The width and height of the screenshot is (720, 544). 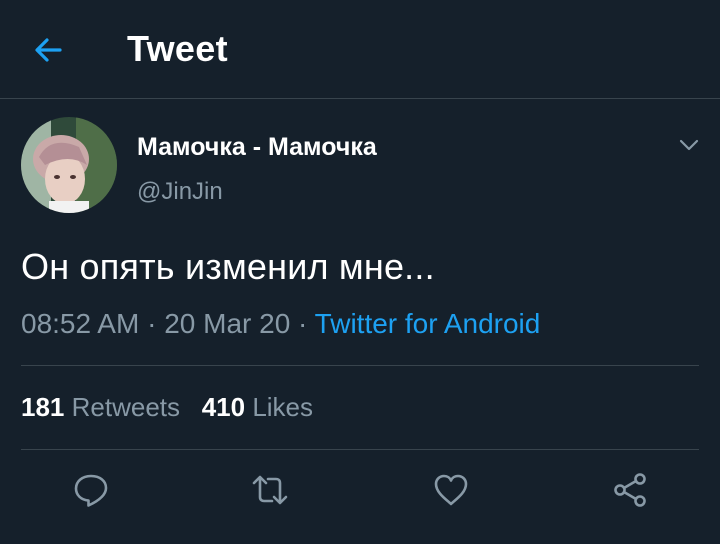 What do you see at coordinates (43, 407) in the screenshot?
I see `retweets-count: 181` at bounding box center [43, 407].